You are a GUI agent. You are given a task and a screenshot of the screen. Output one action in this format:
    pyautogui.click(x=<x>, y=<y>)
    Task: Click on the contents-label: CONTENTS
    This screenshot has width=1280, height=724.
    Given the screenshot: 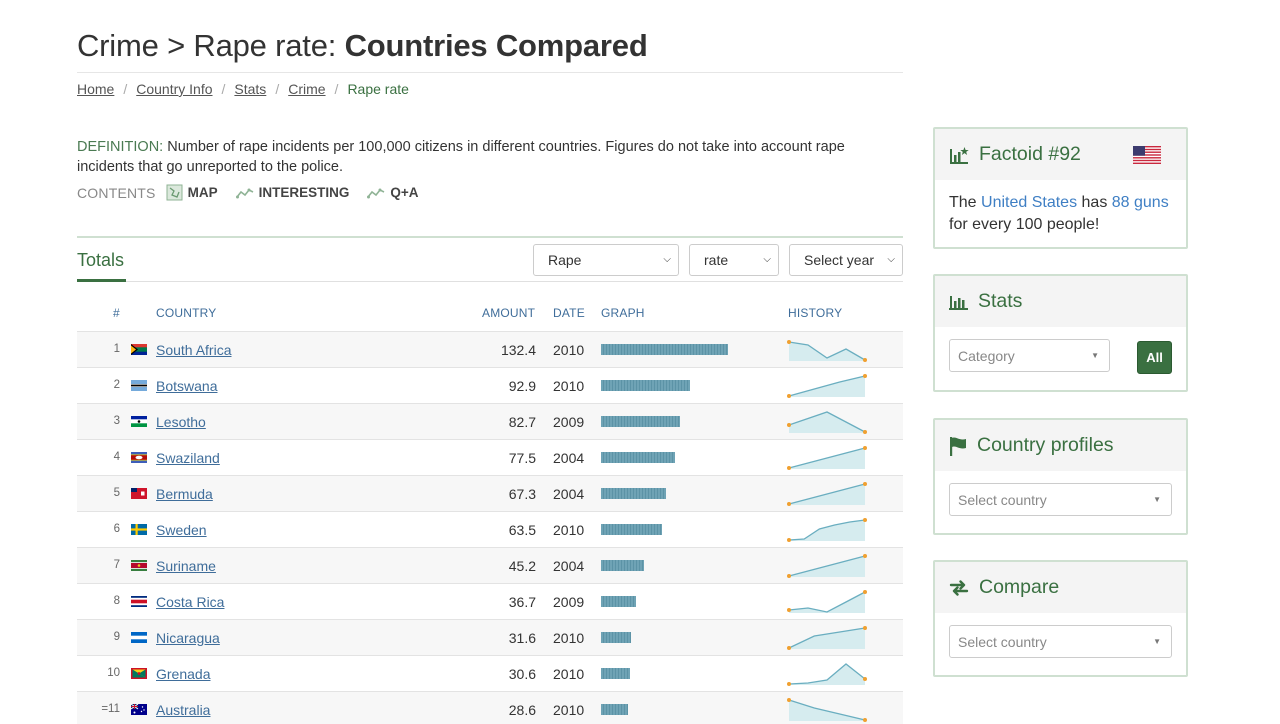 What is the action you would take?
    pyautogui.click(x=116, y=192)
    